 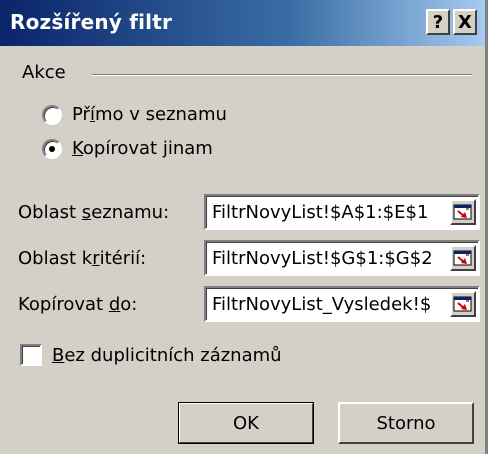 I want to click on unique-records-option: Bez duplicitních záznamů, so click(x=151, y=355).